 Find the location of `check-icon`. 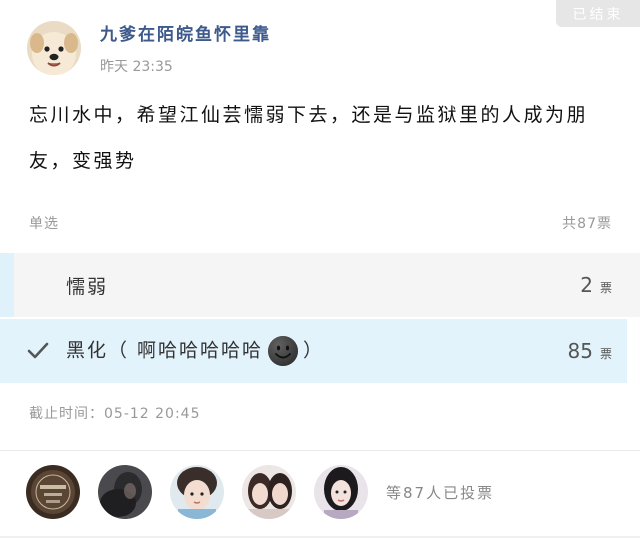

check-icon is located at coordinates (38, 350).